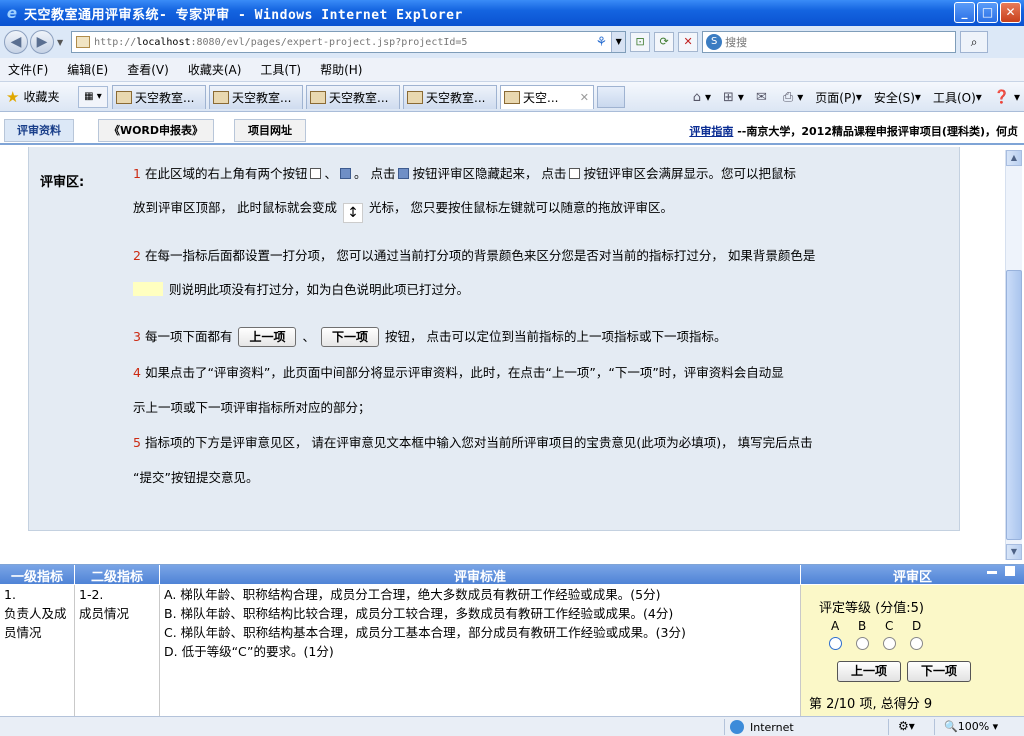  Describe the element at coordinates (62, 182) in the screenshot. I see `help-title: 评审区:` at that location.